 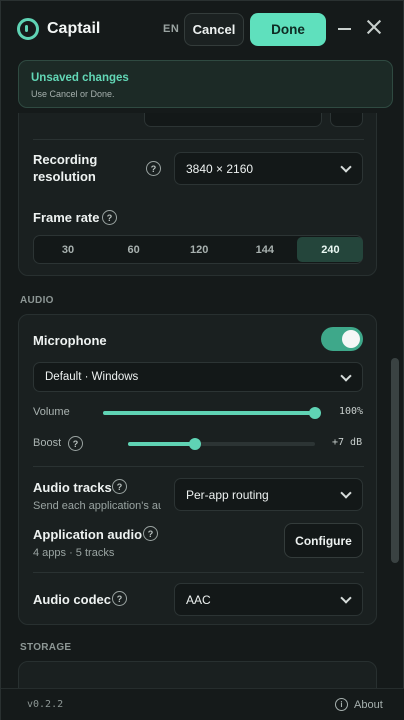 What do you see at coordinates (195, 444) in the screenshot?
I see `boost-thumb` at bounding box center [195, 444].